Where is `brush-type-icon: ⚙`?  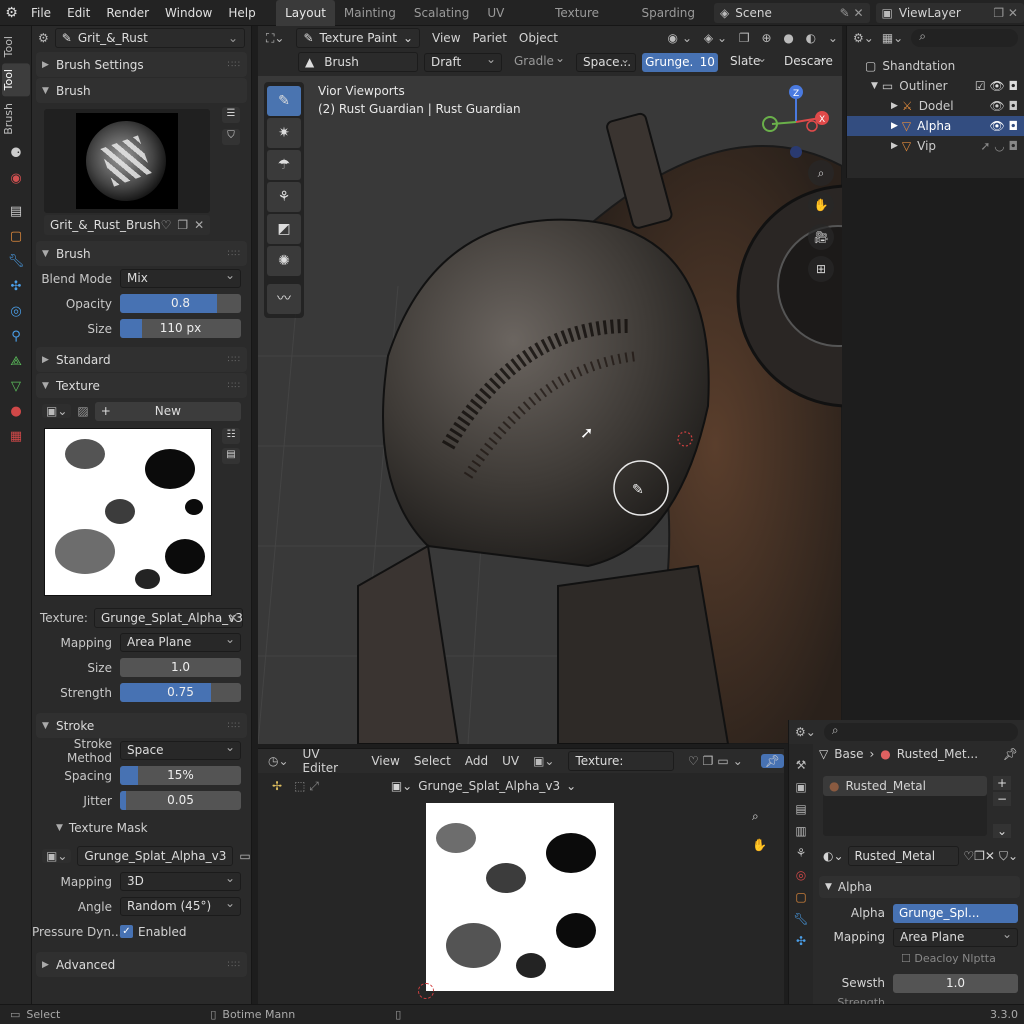 brush-type-icon: ⚙ is located at coordinates (43, 38).